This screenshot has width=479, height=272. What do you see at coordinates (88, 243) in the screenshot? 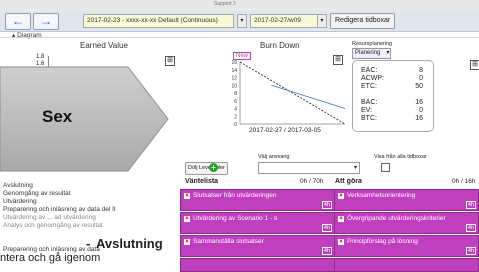
I see `caption-dash: -` at bounding box center [88, 243].